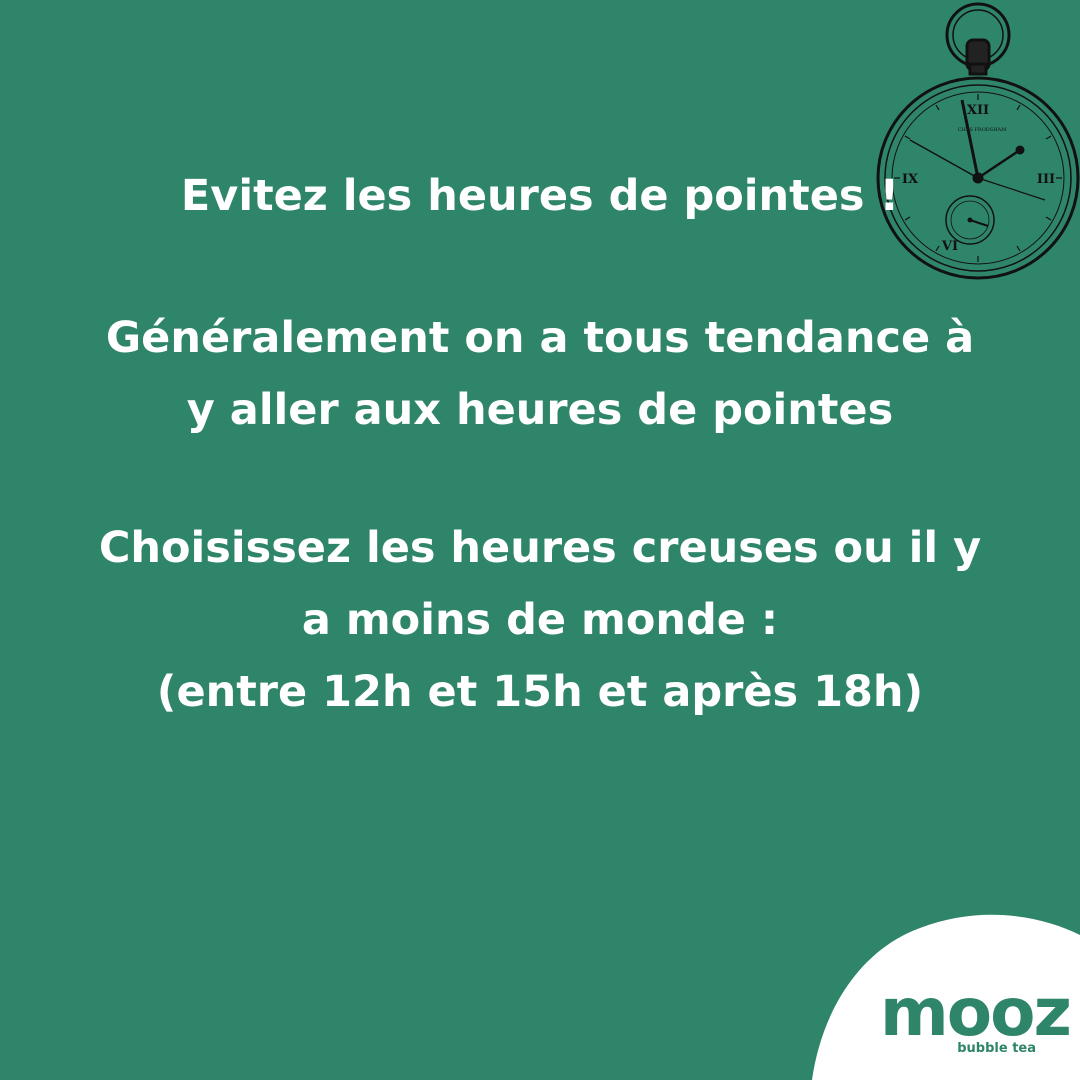 The width and height of the screenshot is (1080, 1080). Describe the element at coordinates (949, 246) in the screenshot. I see `watch-numeral-6: VI` at that location.